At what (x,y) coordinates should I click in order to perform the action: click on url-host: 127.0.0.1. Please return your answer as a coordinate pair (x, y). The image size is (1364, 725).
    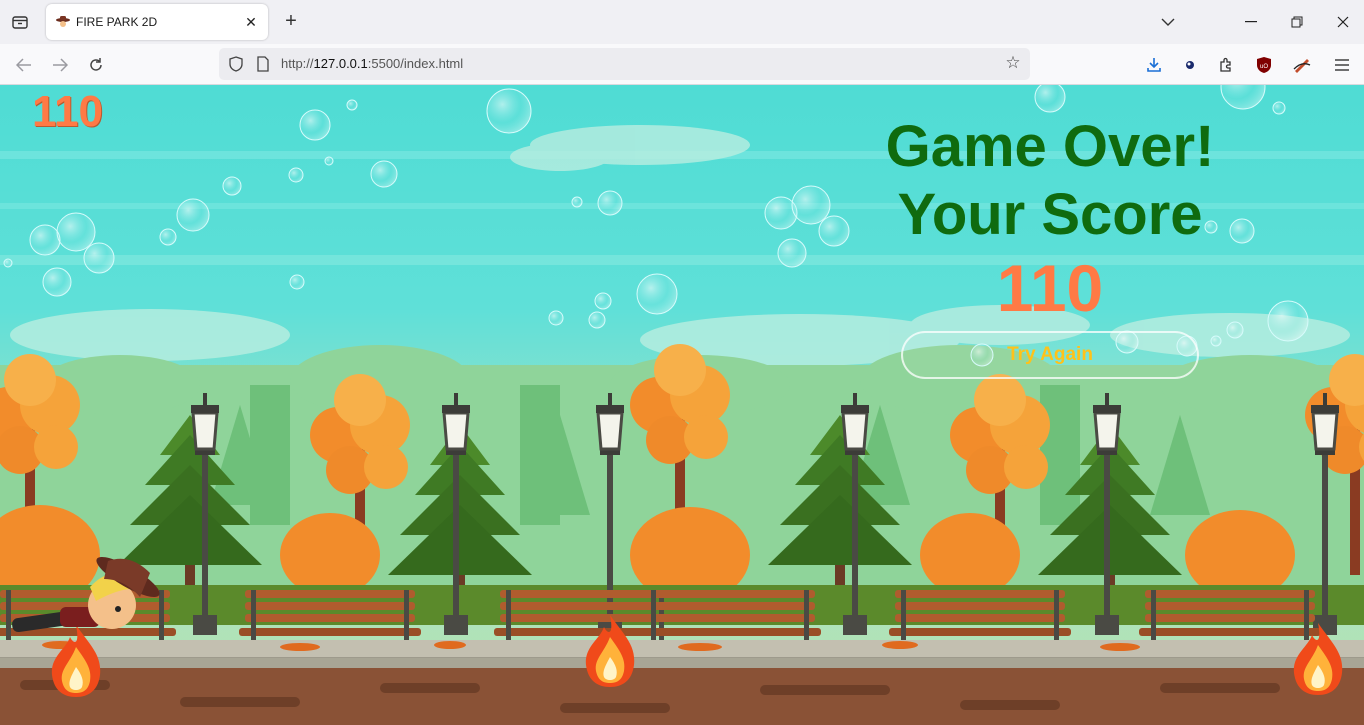
    Looking at the image, I should click on (340, 63).